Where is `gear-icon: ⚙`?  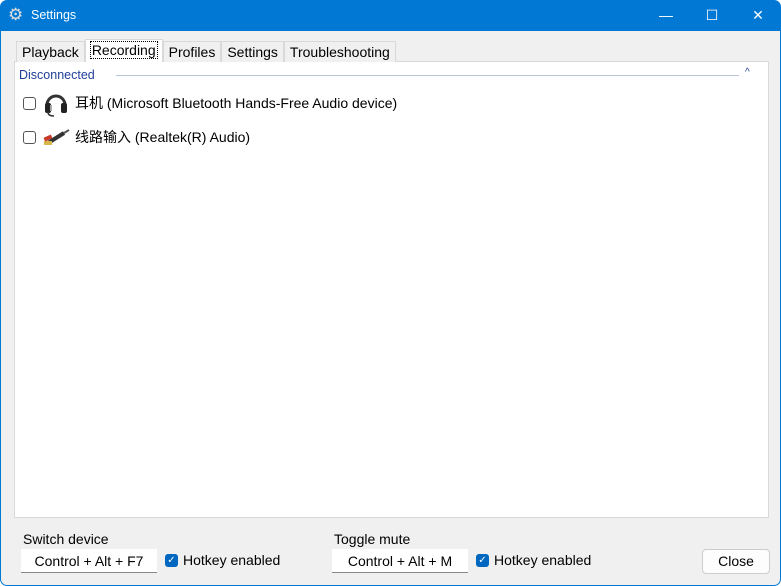 gear-icon: ⚙ is located at coordinates (16, 14).